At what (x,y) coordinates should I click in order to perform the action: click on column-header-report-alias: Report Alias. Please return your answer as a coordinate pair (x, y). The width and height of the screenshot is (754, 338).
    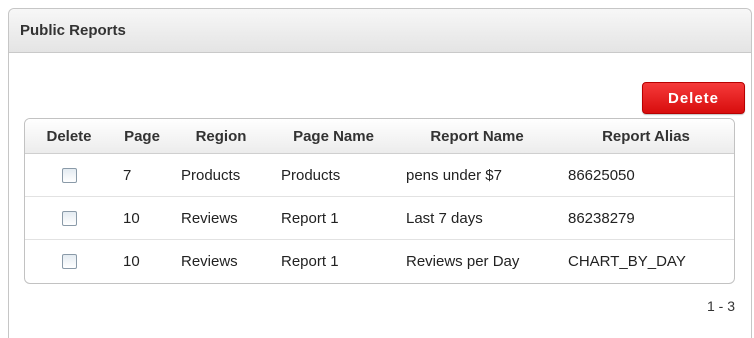
    Looking at the image, I should click on (646, 136).